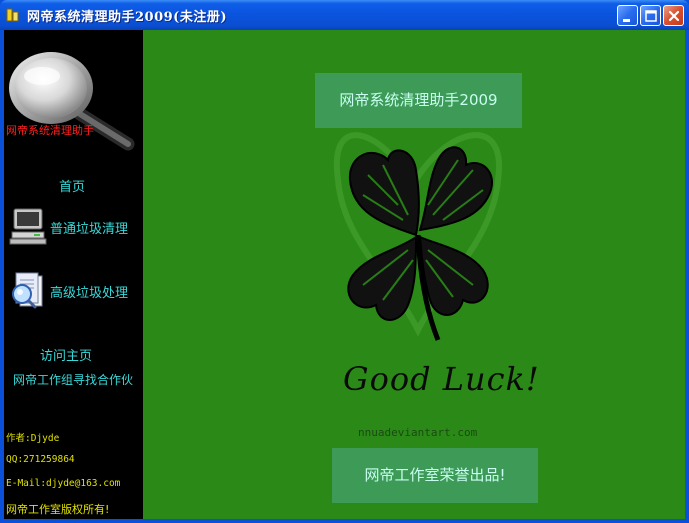 Image resolution: width=689 pixels, height=523 pixels. I want to click on close-icon, so click(674, 16).